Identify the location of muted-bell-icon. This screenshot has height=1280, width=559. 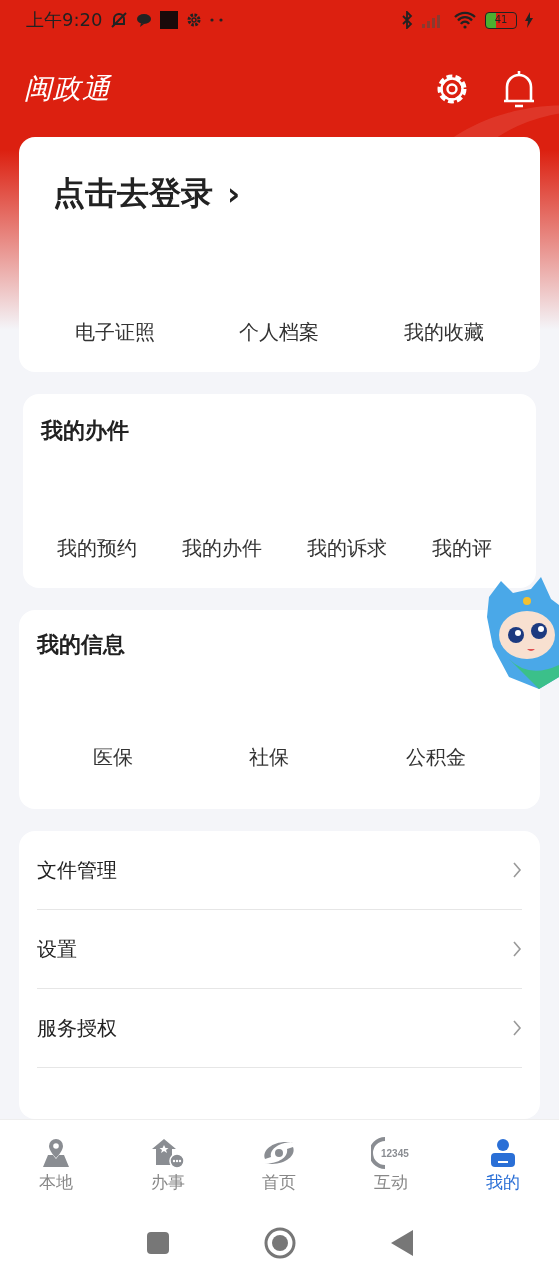
(119, 20).